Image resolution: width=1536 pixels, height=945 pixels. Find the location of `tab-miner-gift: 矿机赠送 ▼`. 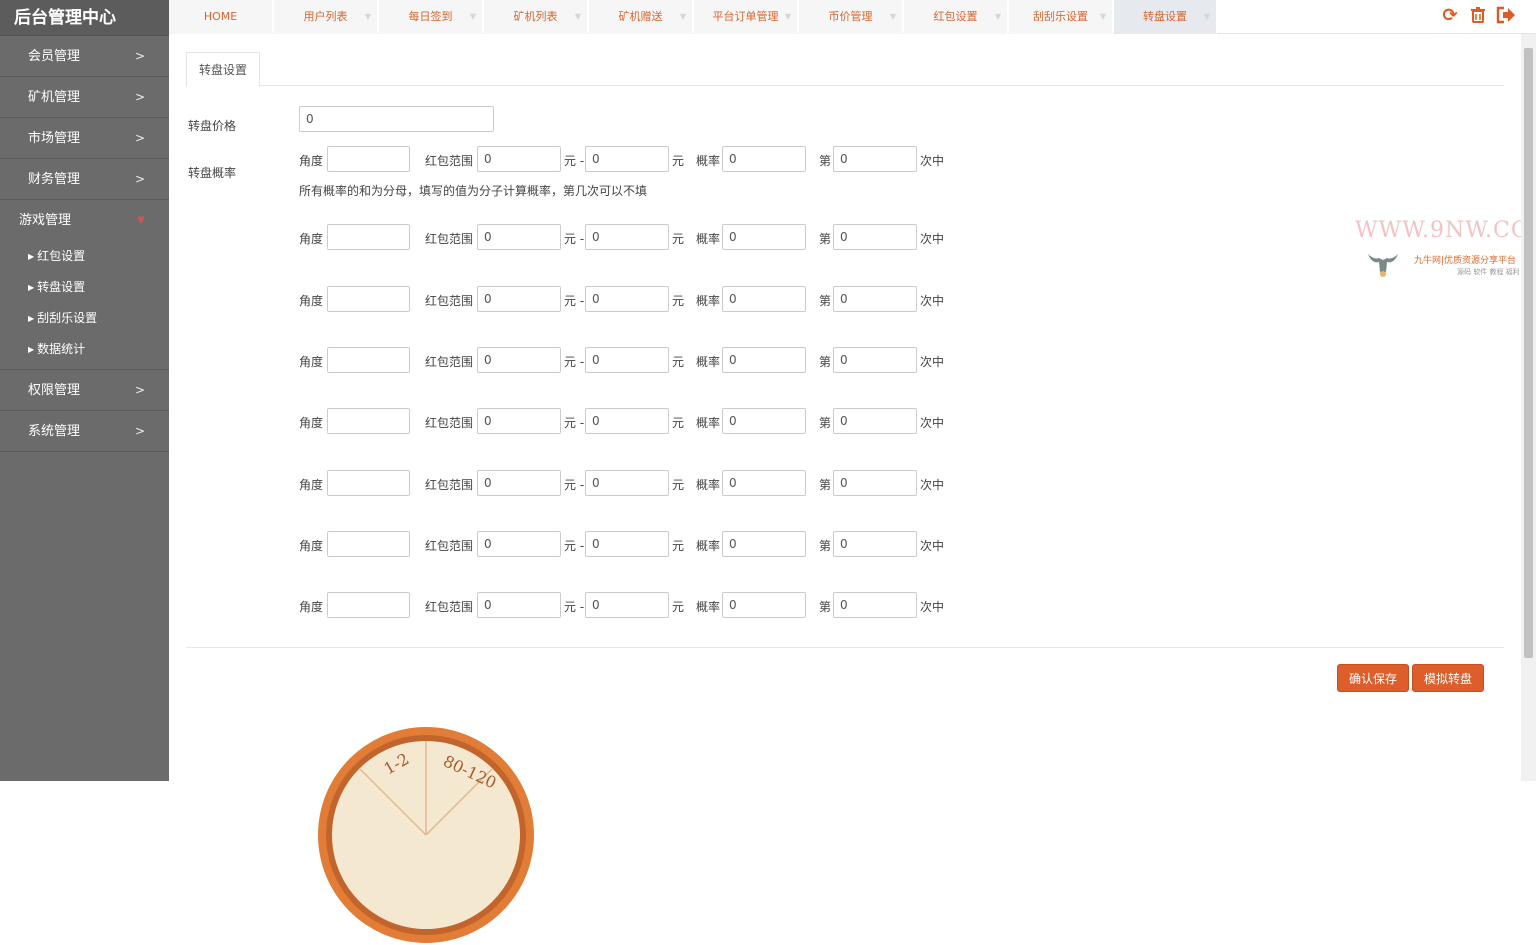

tab-miner-gift: 矿机赠送 ▼ is located at coordinates (641, 17).